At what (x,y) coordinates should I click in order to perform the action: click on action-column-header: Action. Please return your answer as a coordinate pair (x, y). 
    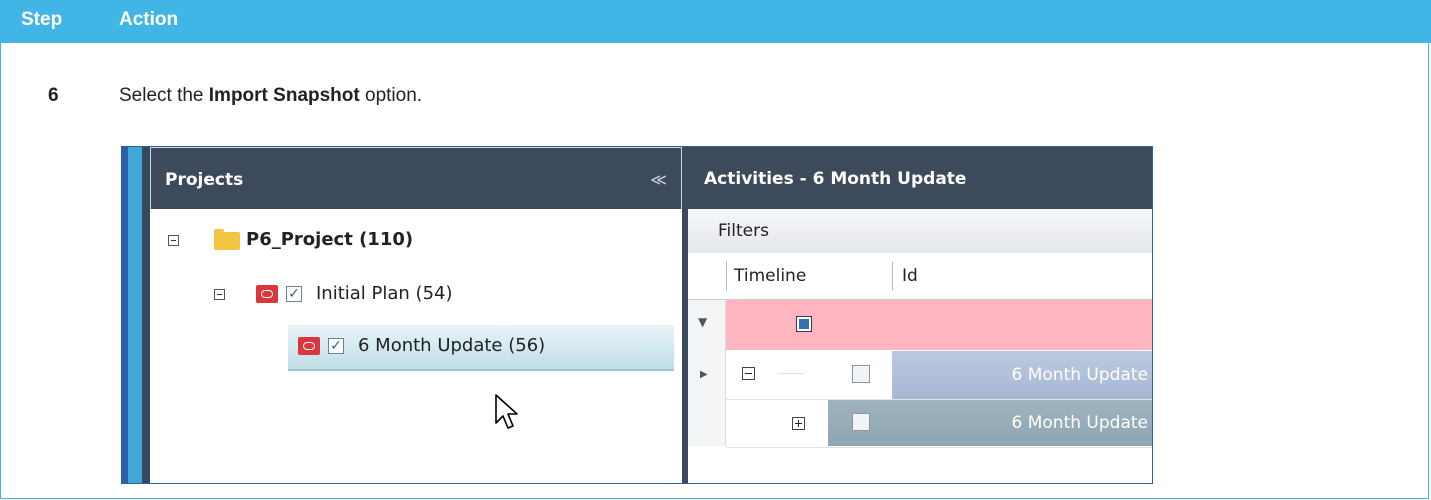
    Looking at the image, I should click on (149, 19).